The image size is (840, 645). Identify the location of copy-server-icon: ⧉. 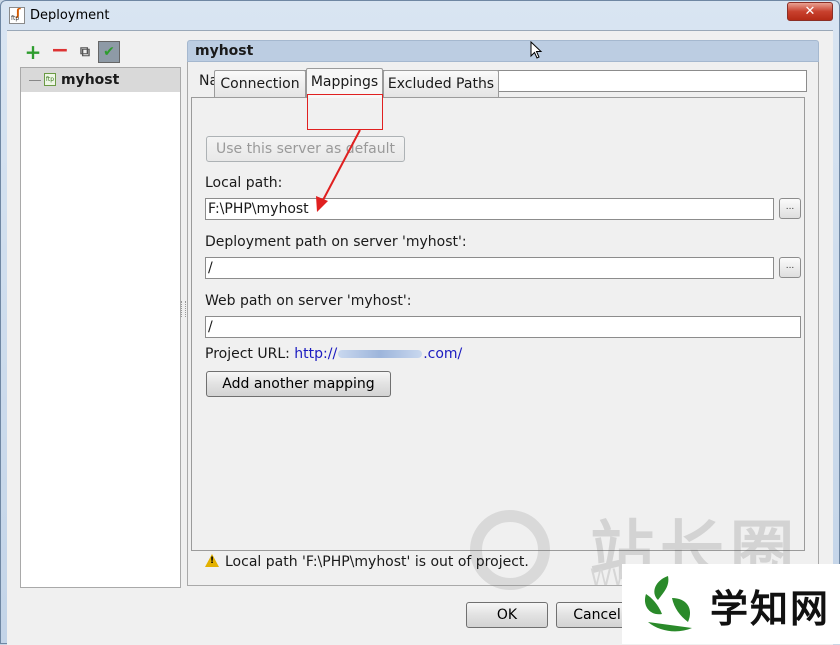
(85, 52).